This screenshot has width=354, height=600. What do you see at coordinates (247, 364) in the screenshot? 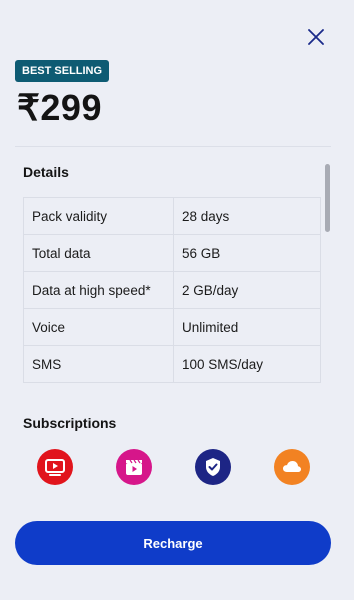
I see `detail-value: 100 SMS/day` at bounding box center [247, 364].